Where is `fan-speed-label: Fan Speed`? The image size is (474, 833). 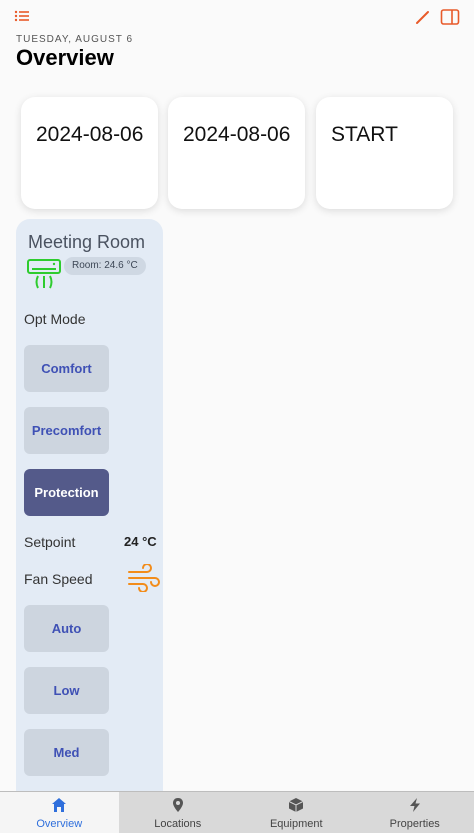 fan-speed-label: Fan Speed is located at coordinates (58, 579).